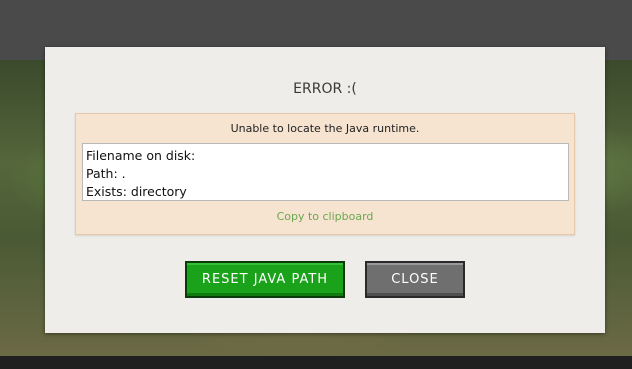 The height and width of the screenshot is (369, 632). Describe the element at coordinates (106, 173) in the screenshot. I see `details-line-path: Path: .` at that location.